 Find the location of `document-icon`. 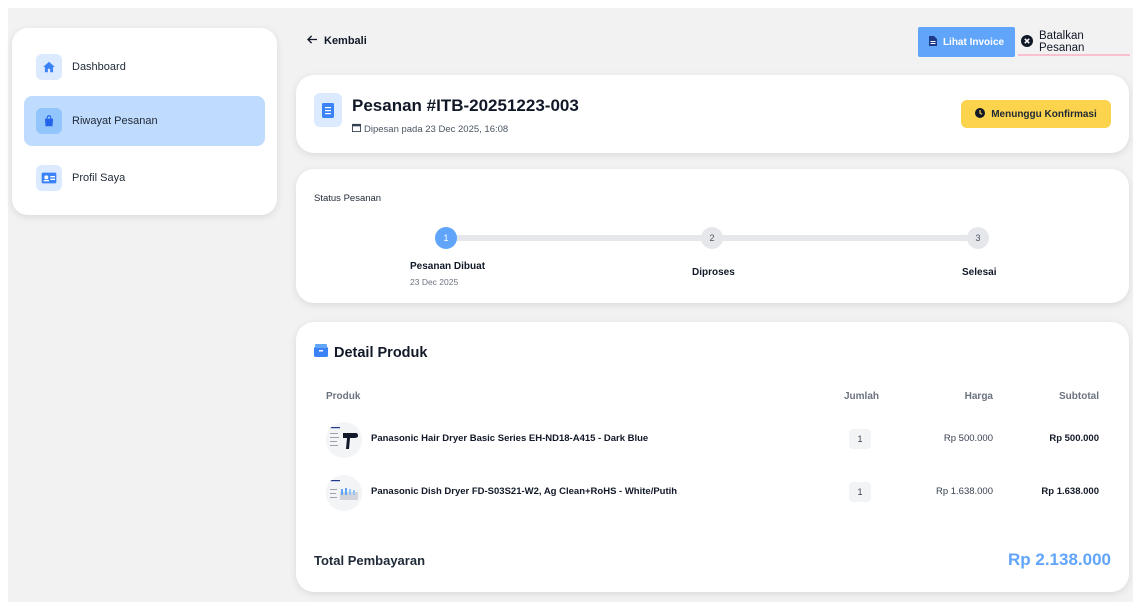

document-icon is located at coordinates (328, 110).